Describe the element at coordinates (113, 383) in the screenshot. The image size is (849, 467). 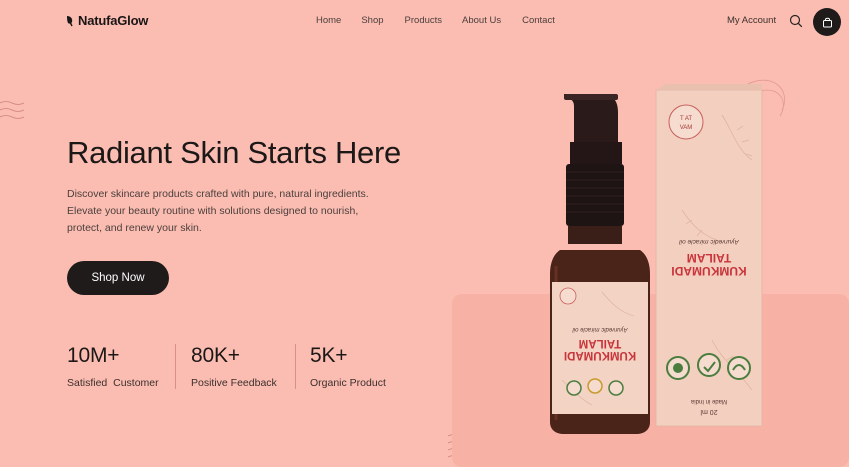
I see `stat-label: Satisfied Customer` at that location.